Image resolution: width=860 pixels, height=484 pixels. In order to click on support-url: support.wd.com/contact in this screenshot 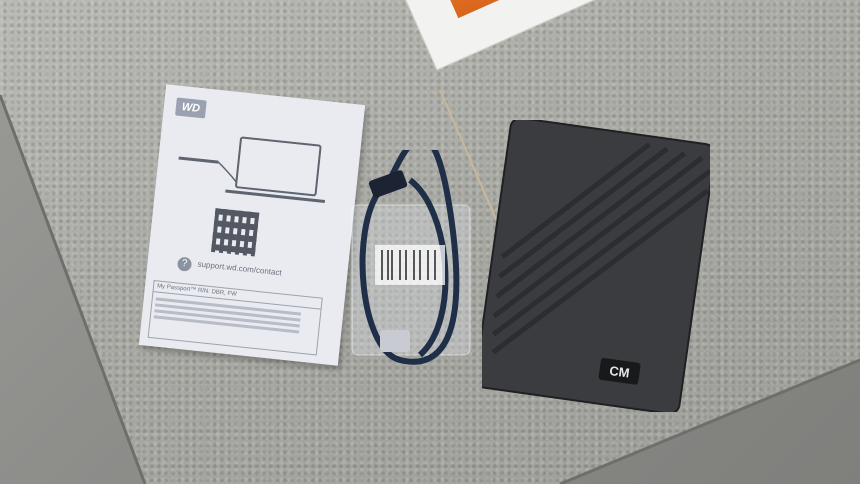, I will do `click(240, 268)`.